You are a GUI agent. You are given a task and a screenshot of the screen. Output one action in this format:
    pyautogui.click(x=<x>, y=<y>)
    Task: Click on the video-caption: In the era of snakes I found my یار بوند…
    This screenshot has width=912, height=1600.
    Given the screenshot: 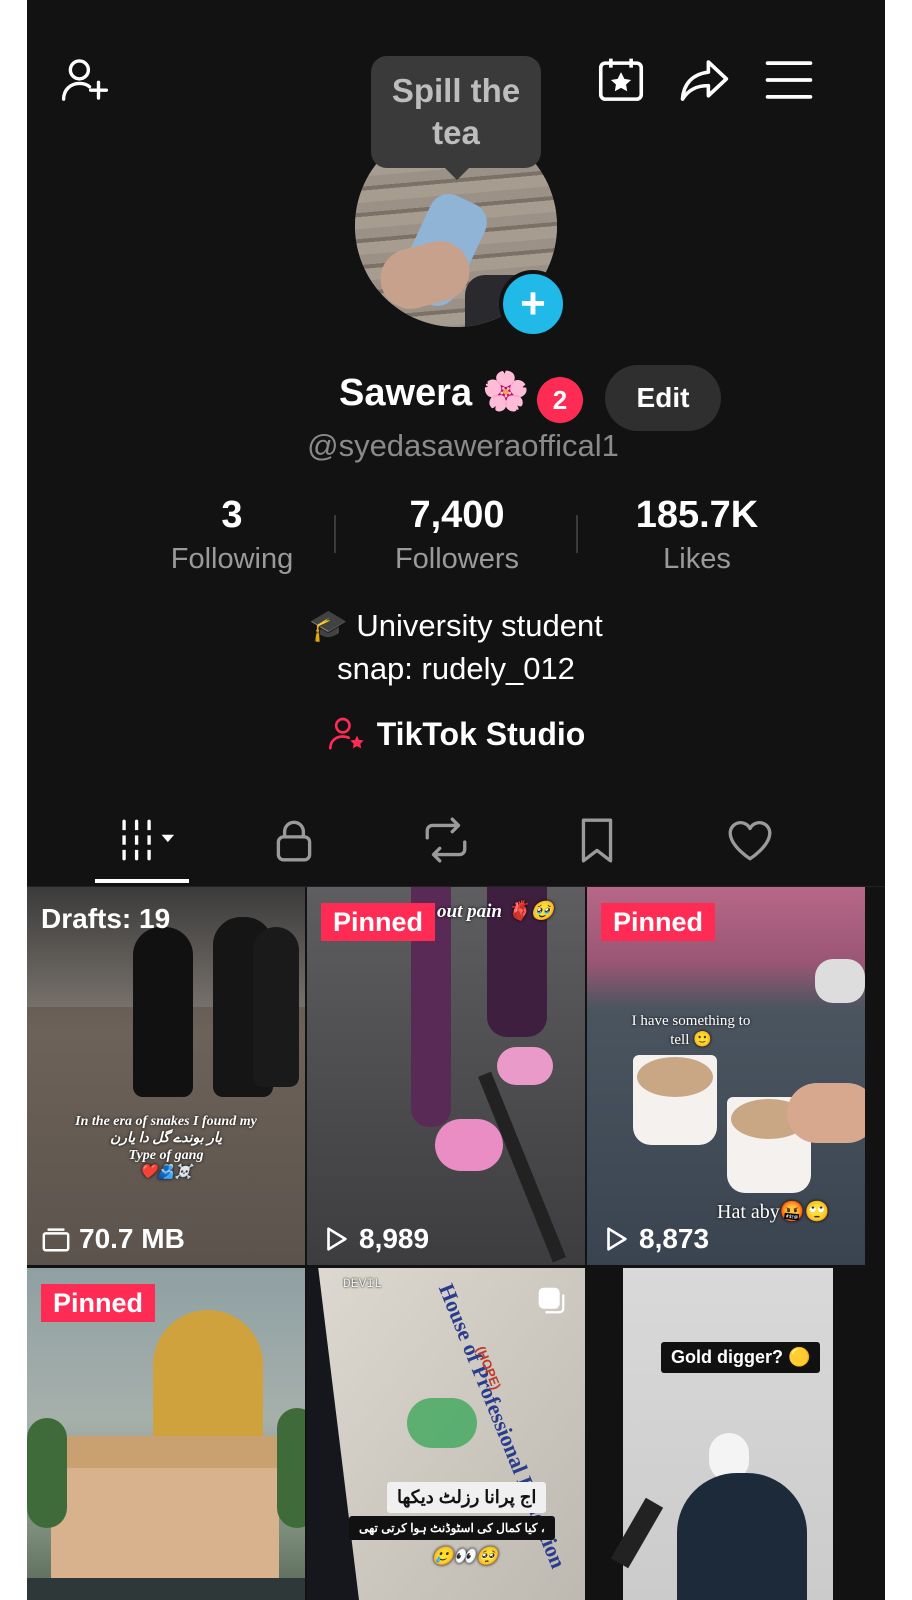 What is the action you would take?
    pyautogui.click(x=166, y=1147)
    